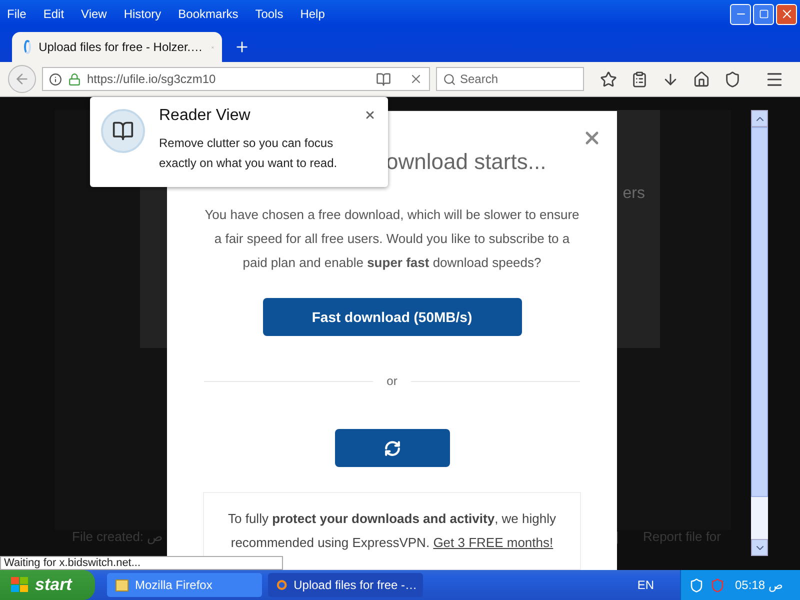 The image size is (800, 600). What do you see at coordinates (94, 14) in the screenshot?
I see `menu-item: View` at bounding box center [94, 14].